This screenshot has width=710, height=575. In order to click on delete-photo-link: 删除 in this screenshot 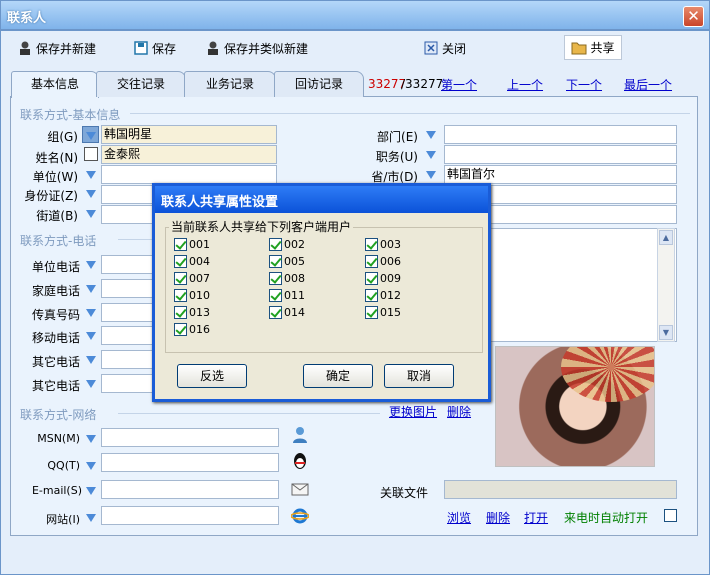, I will do `click(459, 411)`.